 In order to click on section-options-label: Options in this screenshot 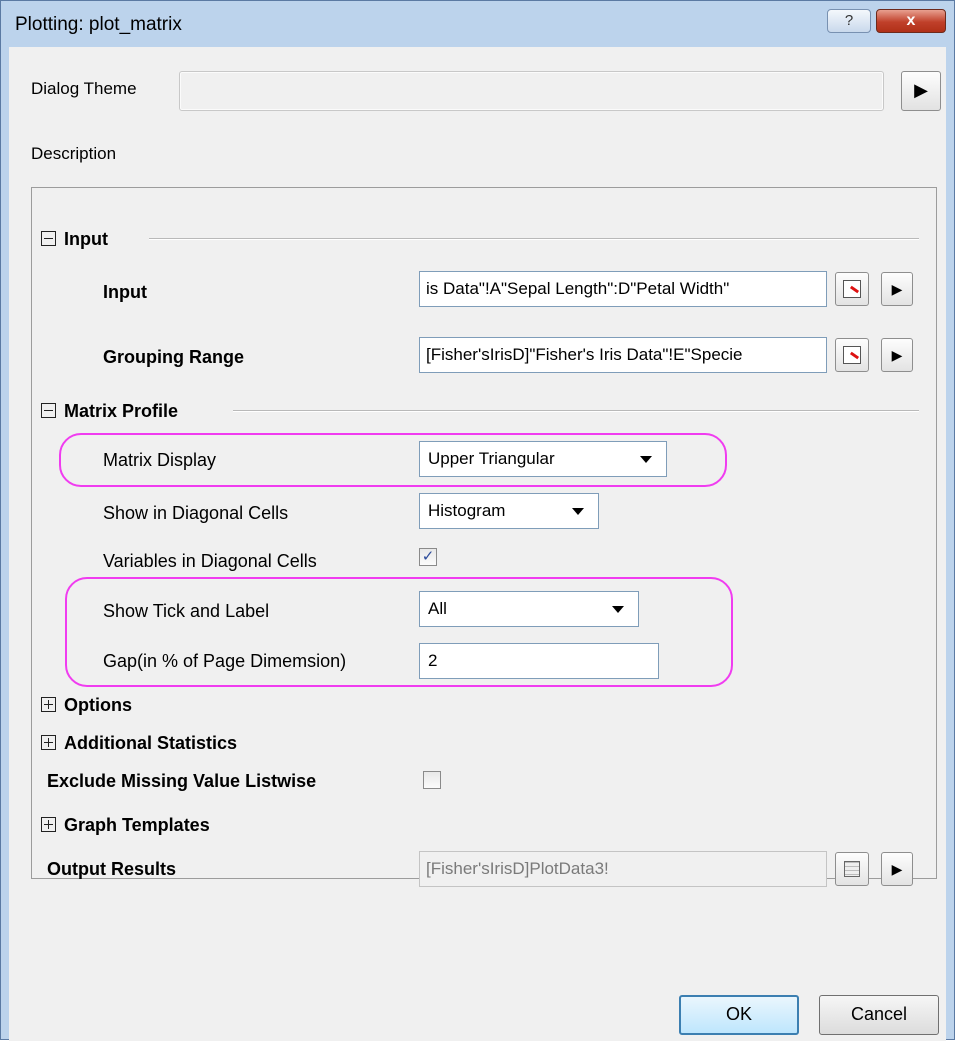, I will do `click(98, 705)`.